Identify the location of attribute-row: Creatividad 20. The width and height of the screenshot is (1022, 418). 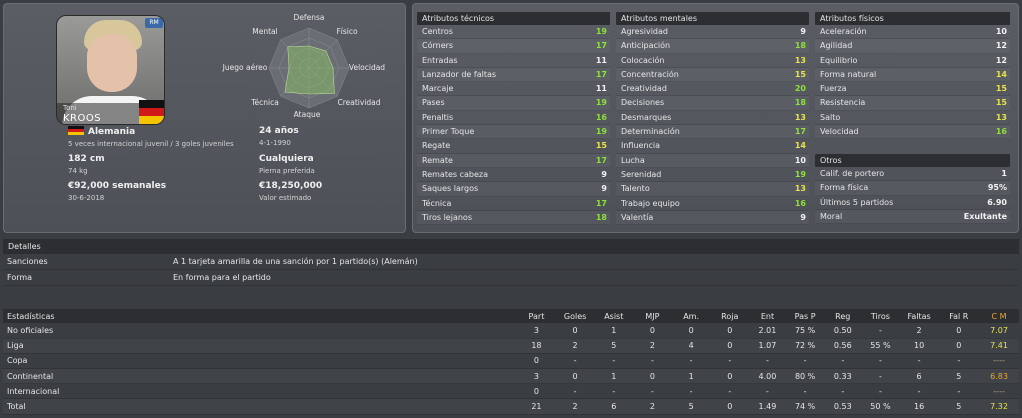
(712, 89).